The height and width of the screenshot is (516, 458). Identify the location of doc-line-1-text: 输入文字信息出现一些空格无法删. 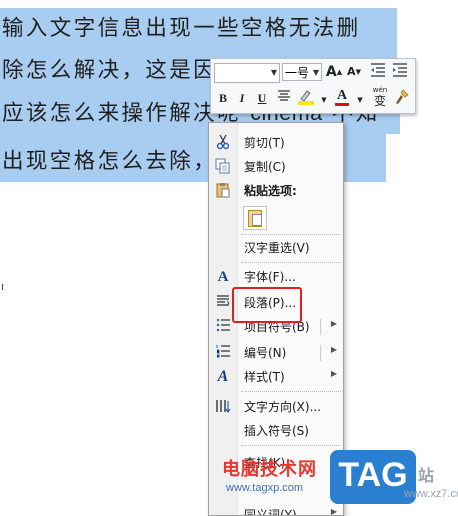
(181, 28).